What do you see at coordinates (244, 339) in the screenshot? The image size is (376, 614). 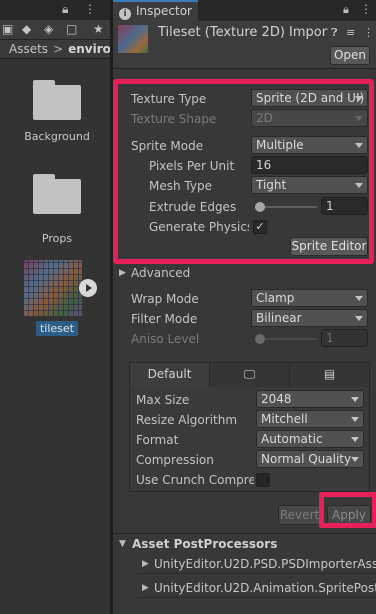 I see `aniso-level-row: Aniso Level 1` at bounding box center [244, 339].